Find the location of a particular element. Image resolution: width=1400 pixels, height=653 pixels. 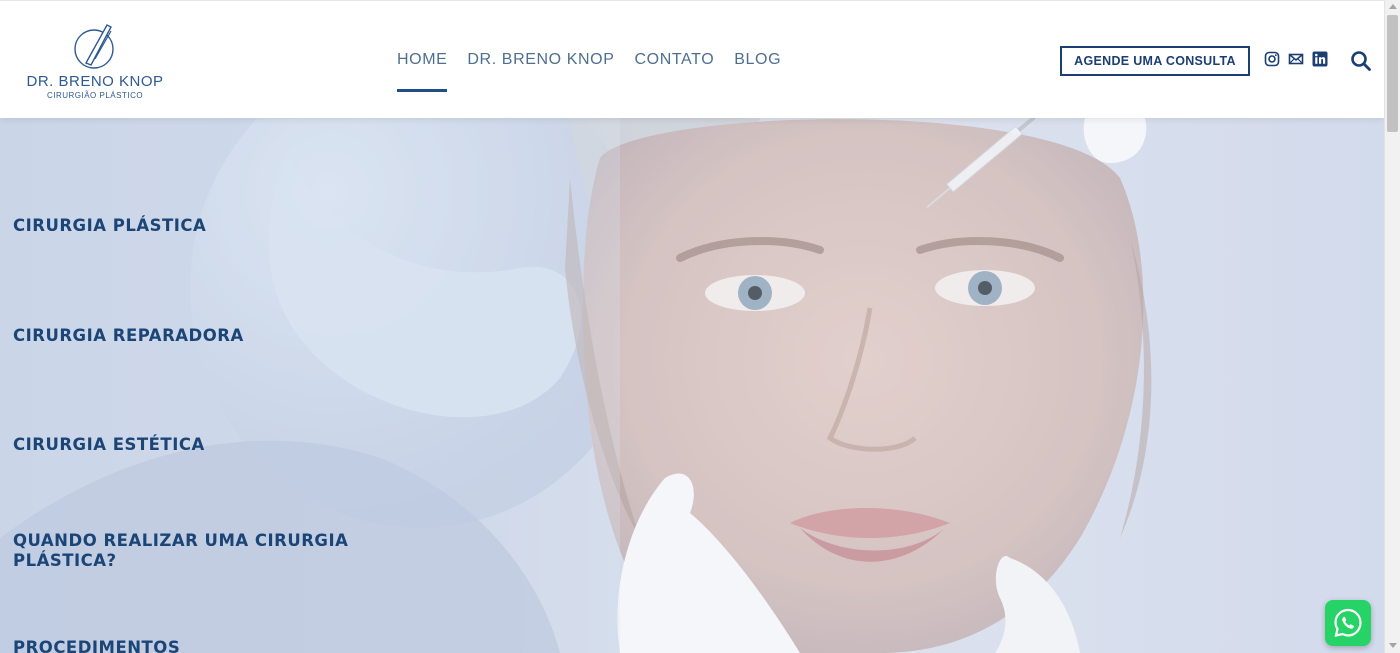

brand-tagline: CIRURGIÃO PLÁSTICO is located at coordinates (95, 95).